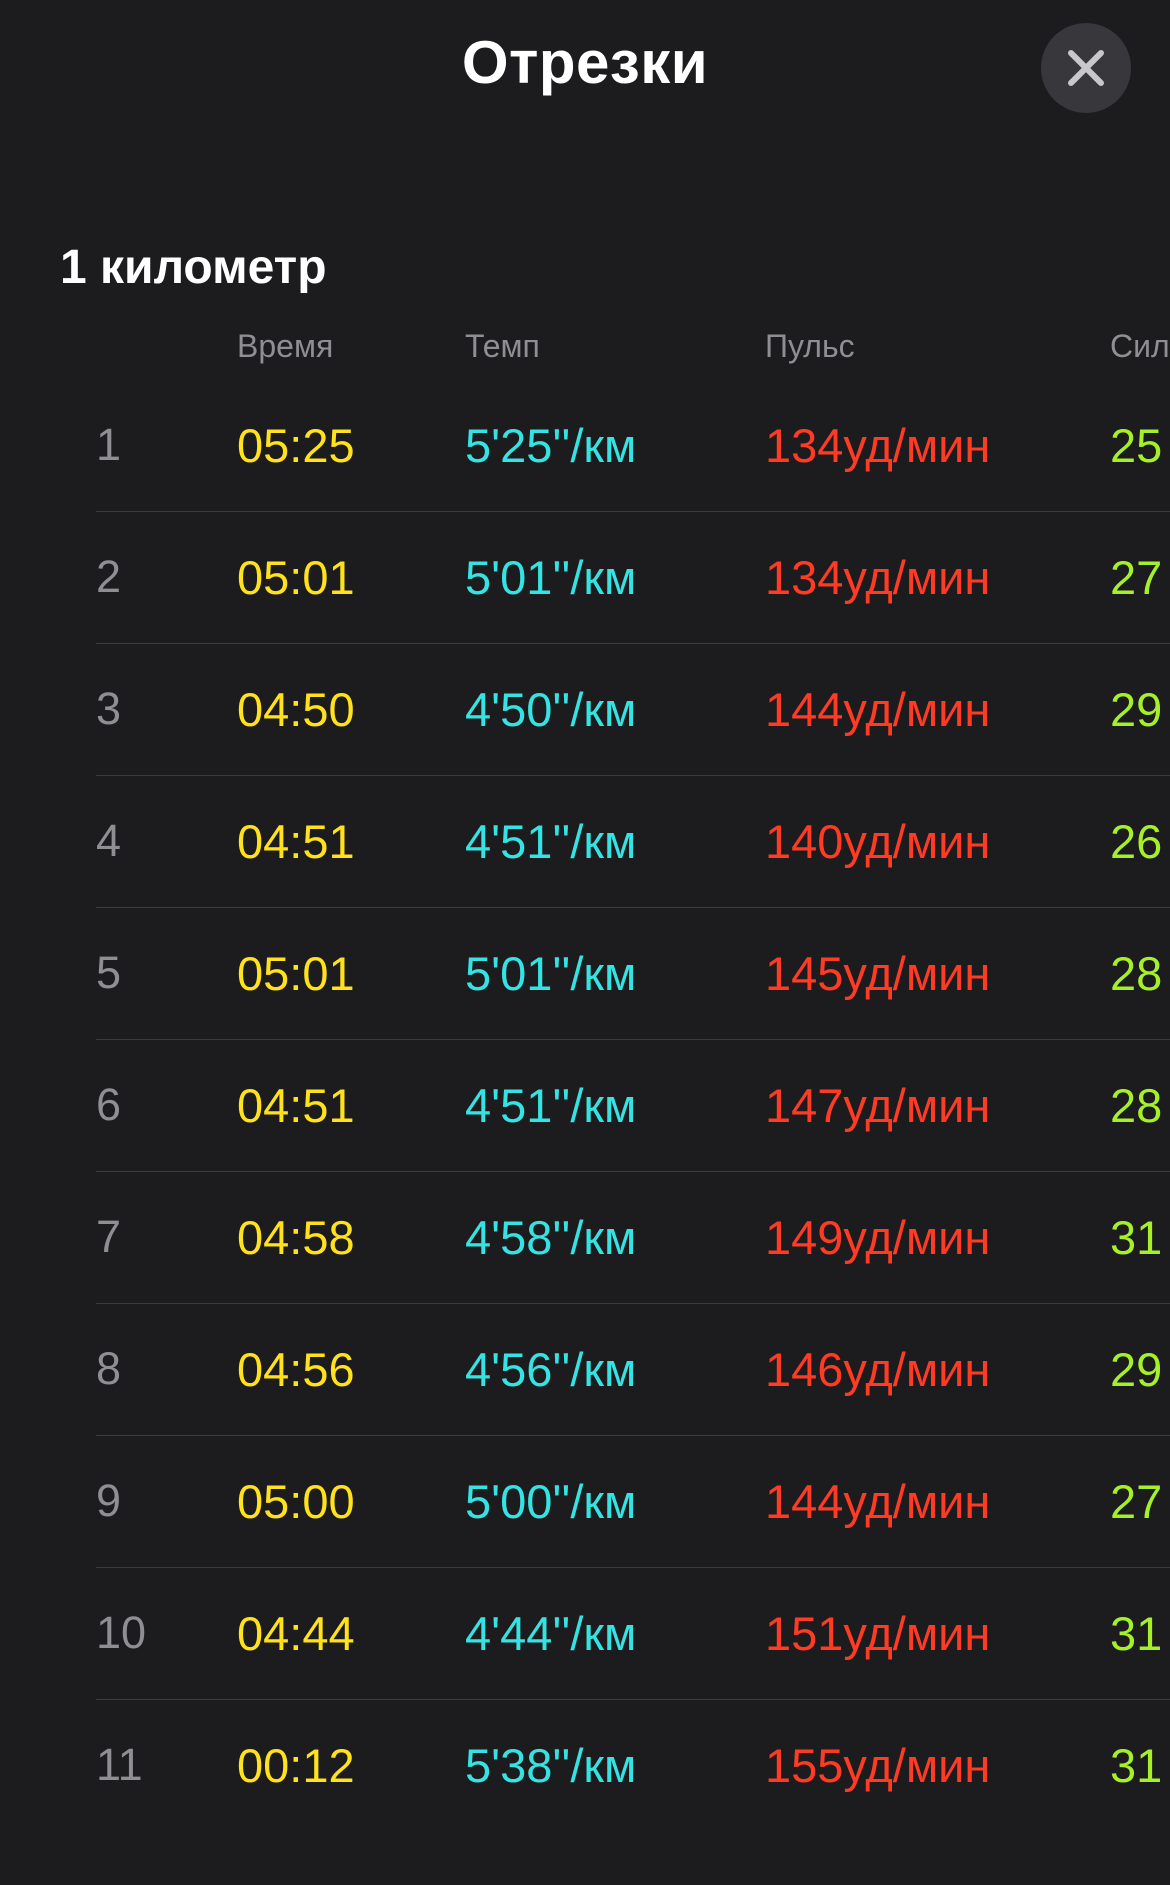 This screenshot has width=1170, height=1885. What do you see at coordinates (1140, 346) in the screenshot?
I see `column-header-power: Сил` at bounding box center [1140, 346].